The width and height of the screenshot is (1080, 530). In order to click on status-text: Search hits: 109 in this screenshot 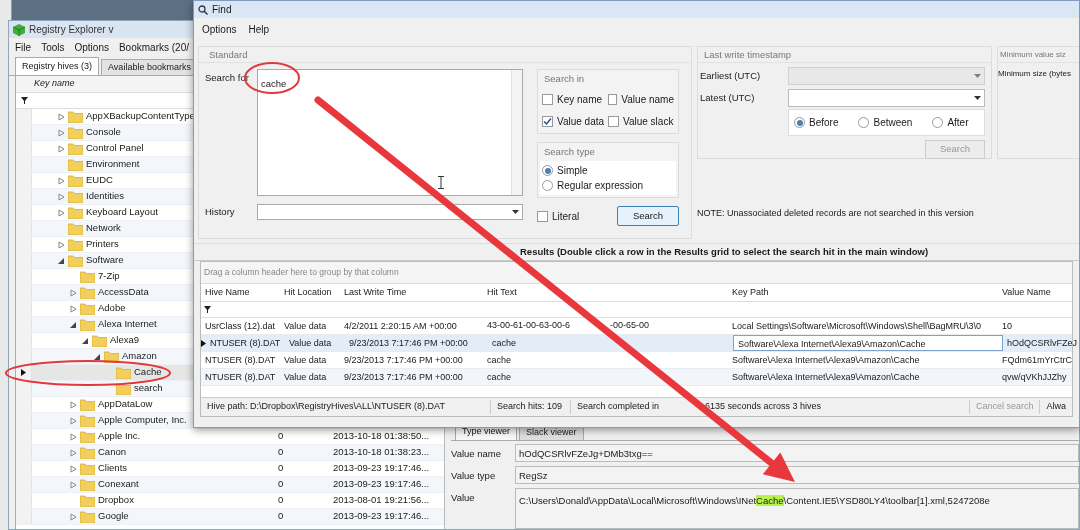, I will do `click(531, 407)`.